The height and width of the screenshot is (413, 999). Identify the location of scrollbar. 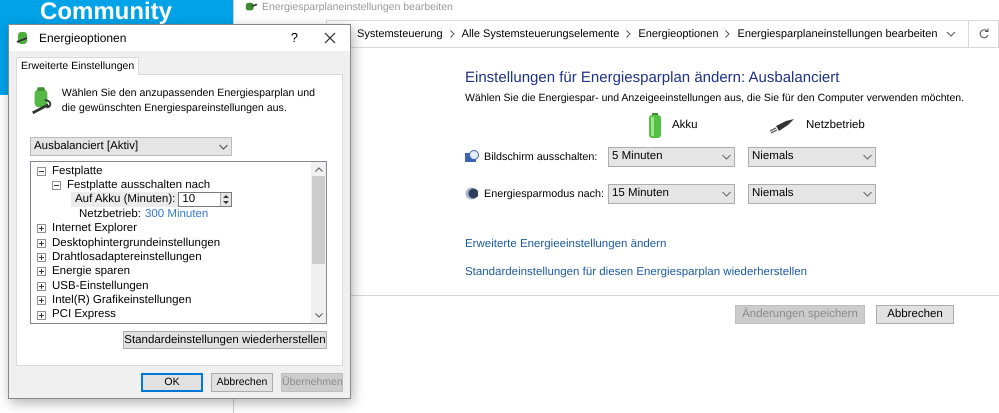
(318, 242).